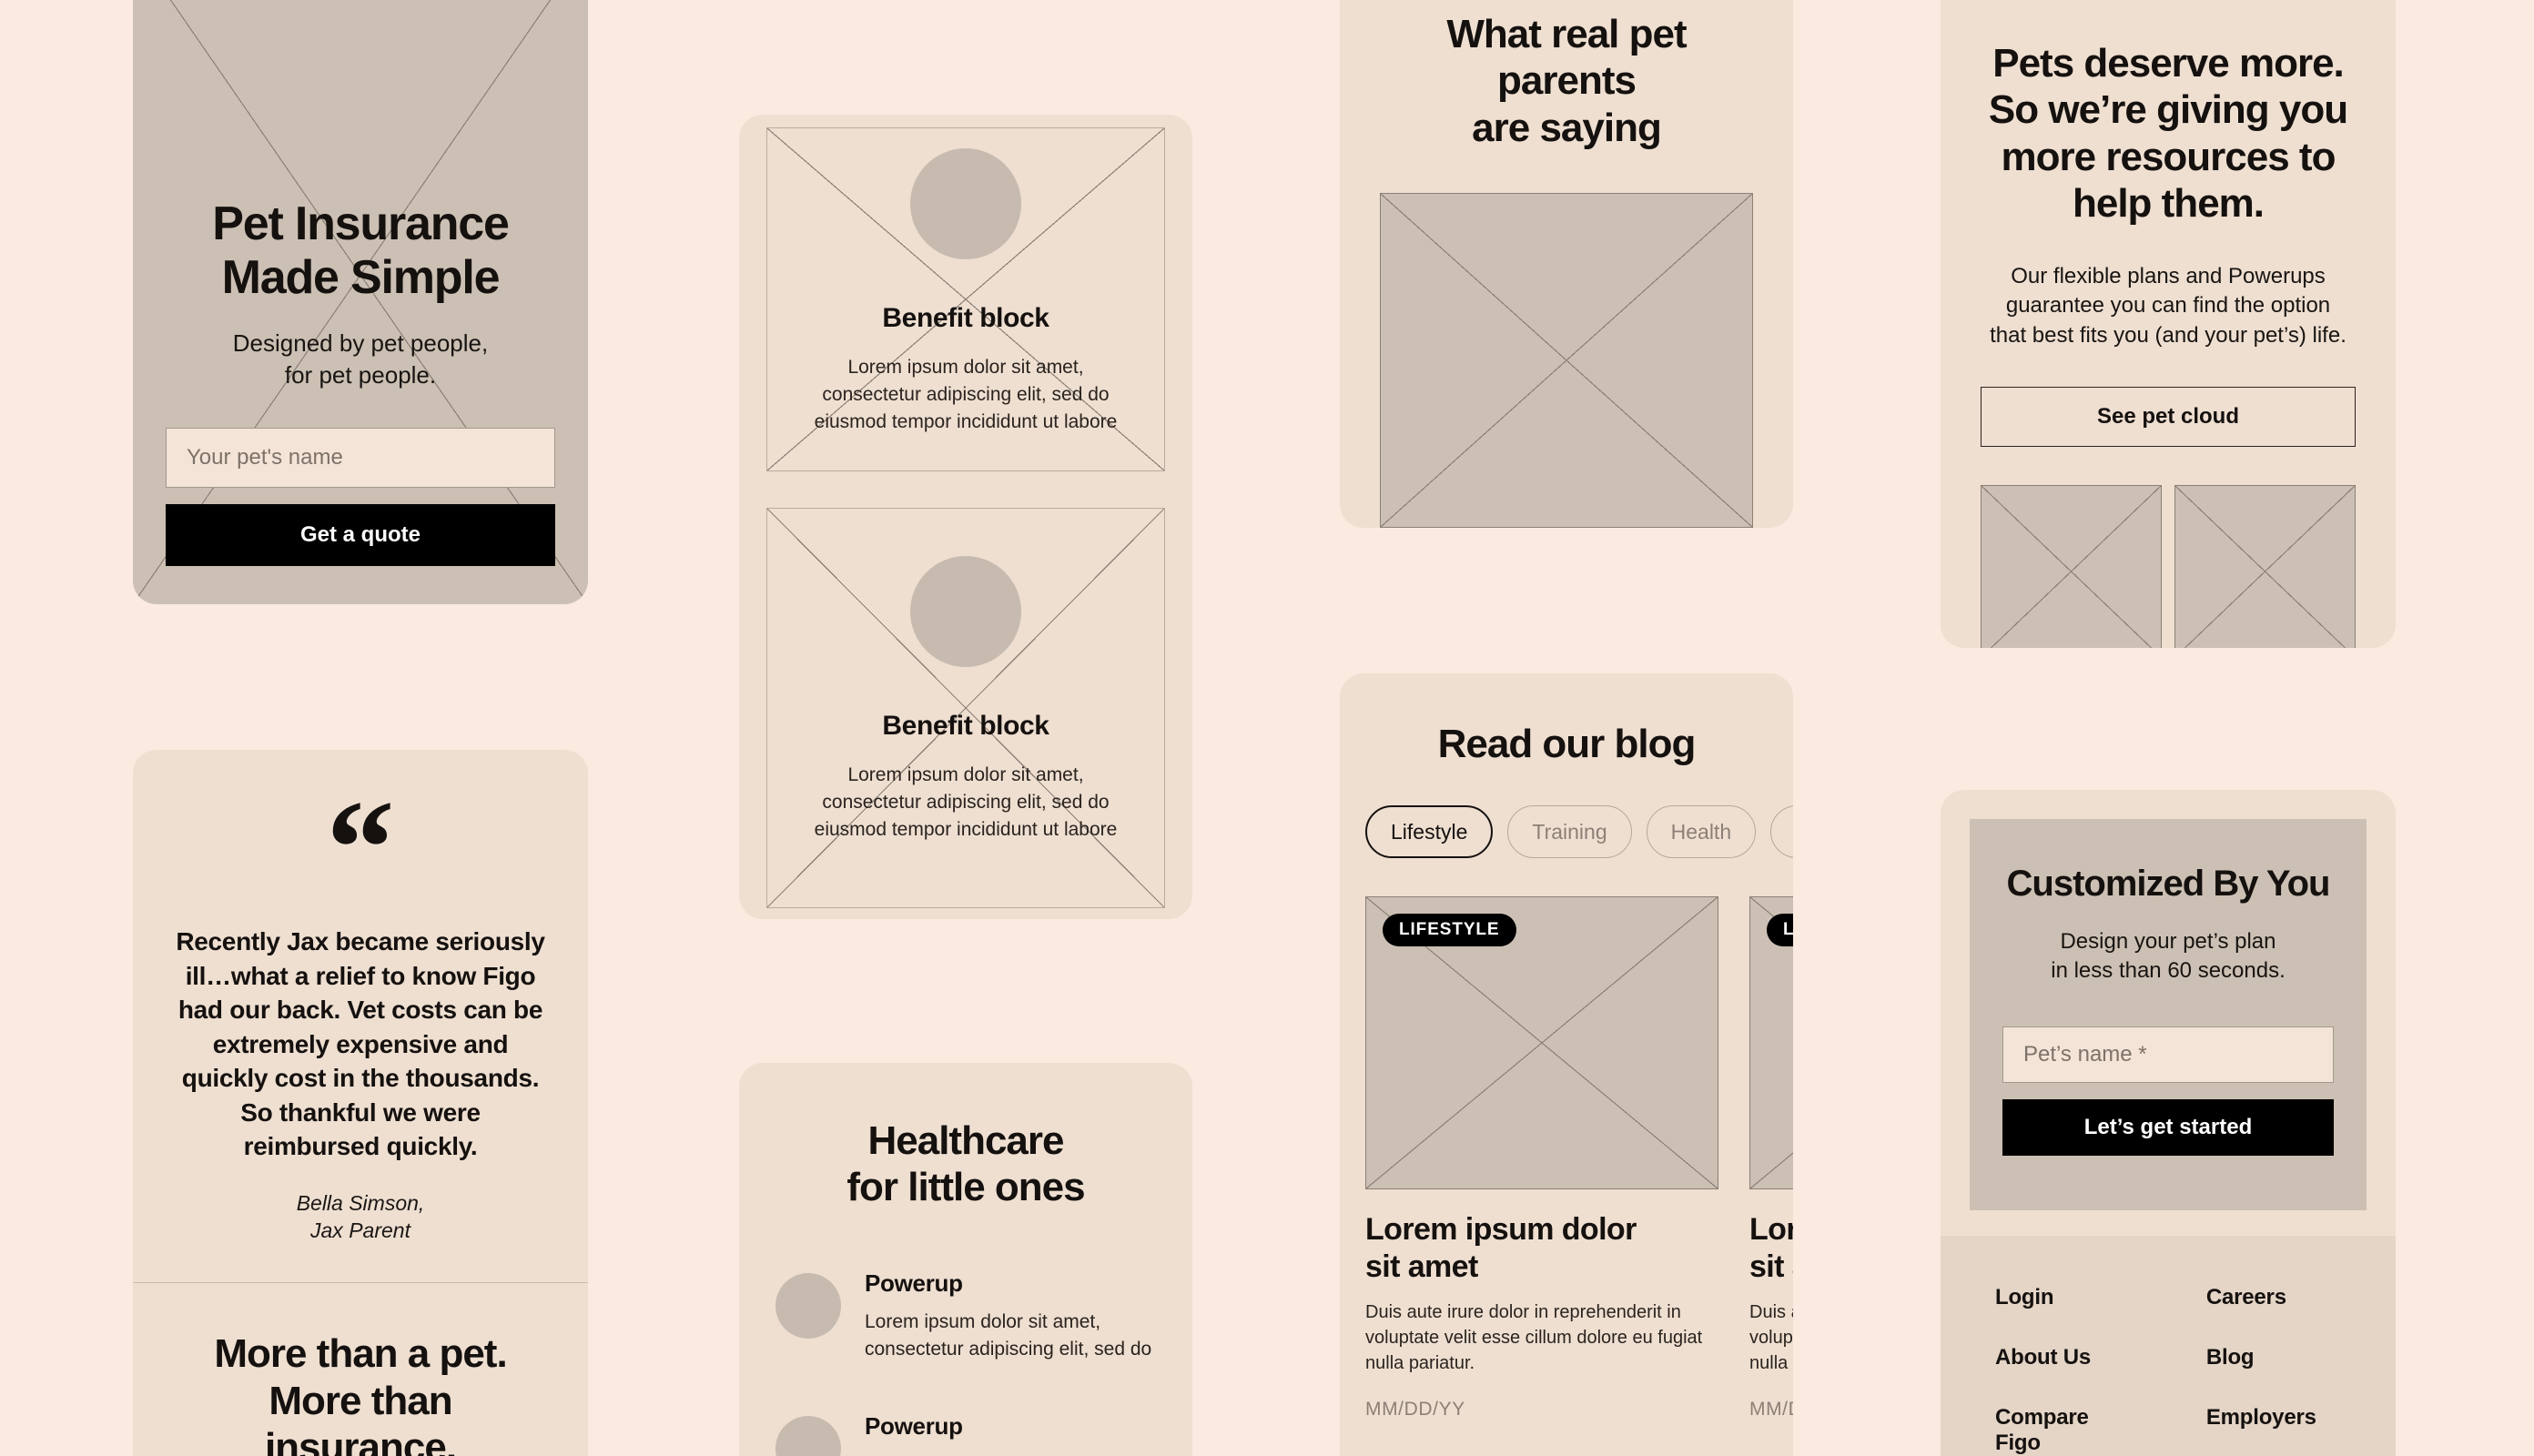 Image resolution: width=2534 pixels, height=1456 pixels. Describe the element at coordinates (361, 849) in the screenshot. I see `quote-mark-icon: “` at that location.